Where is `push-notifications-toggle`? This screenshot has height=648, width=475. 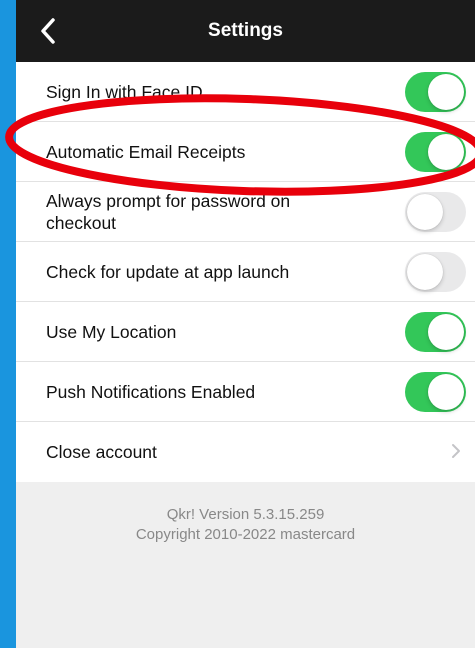 push-notifications-toggle is located at coordinates (435, 391).